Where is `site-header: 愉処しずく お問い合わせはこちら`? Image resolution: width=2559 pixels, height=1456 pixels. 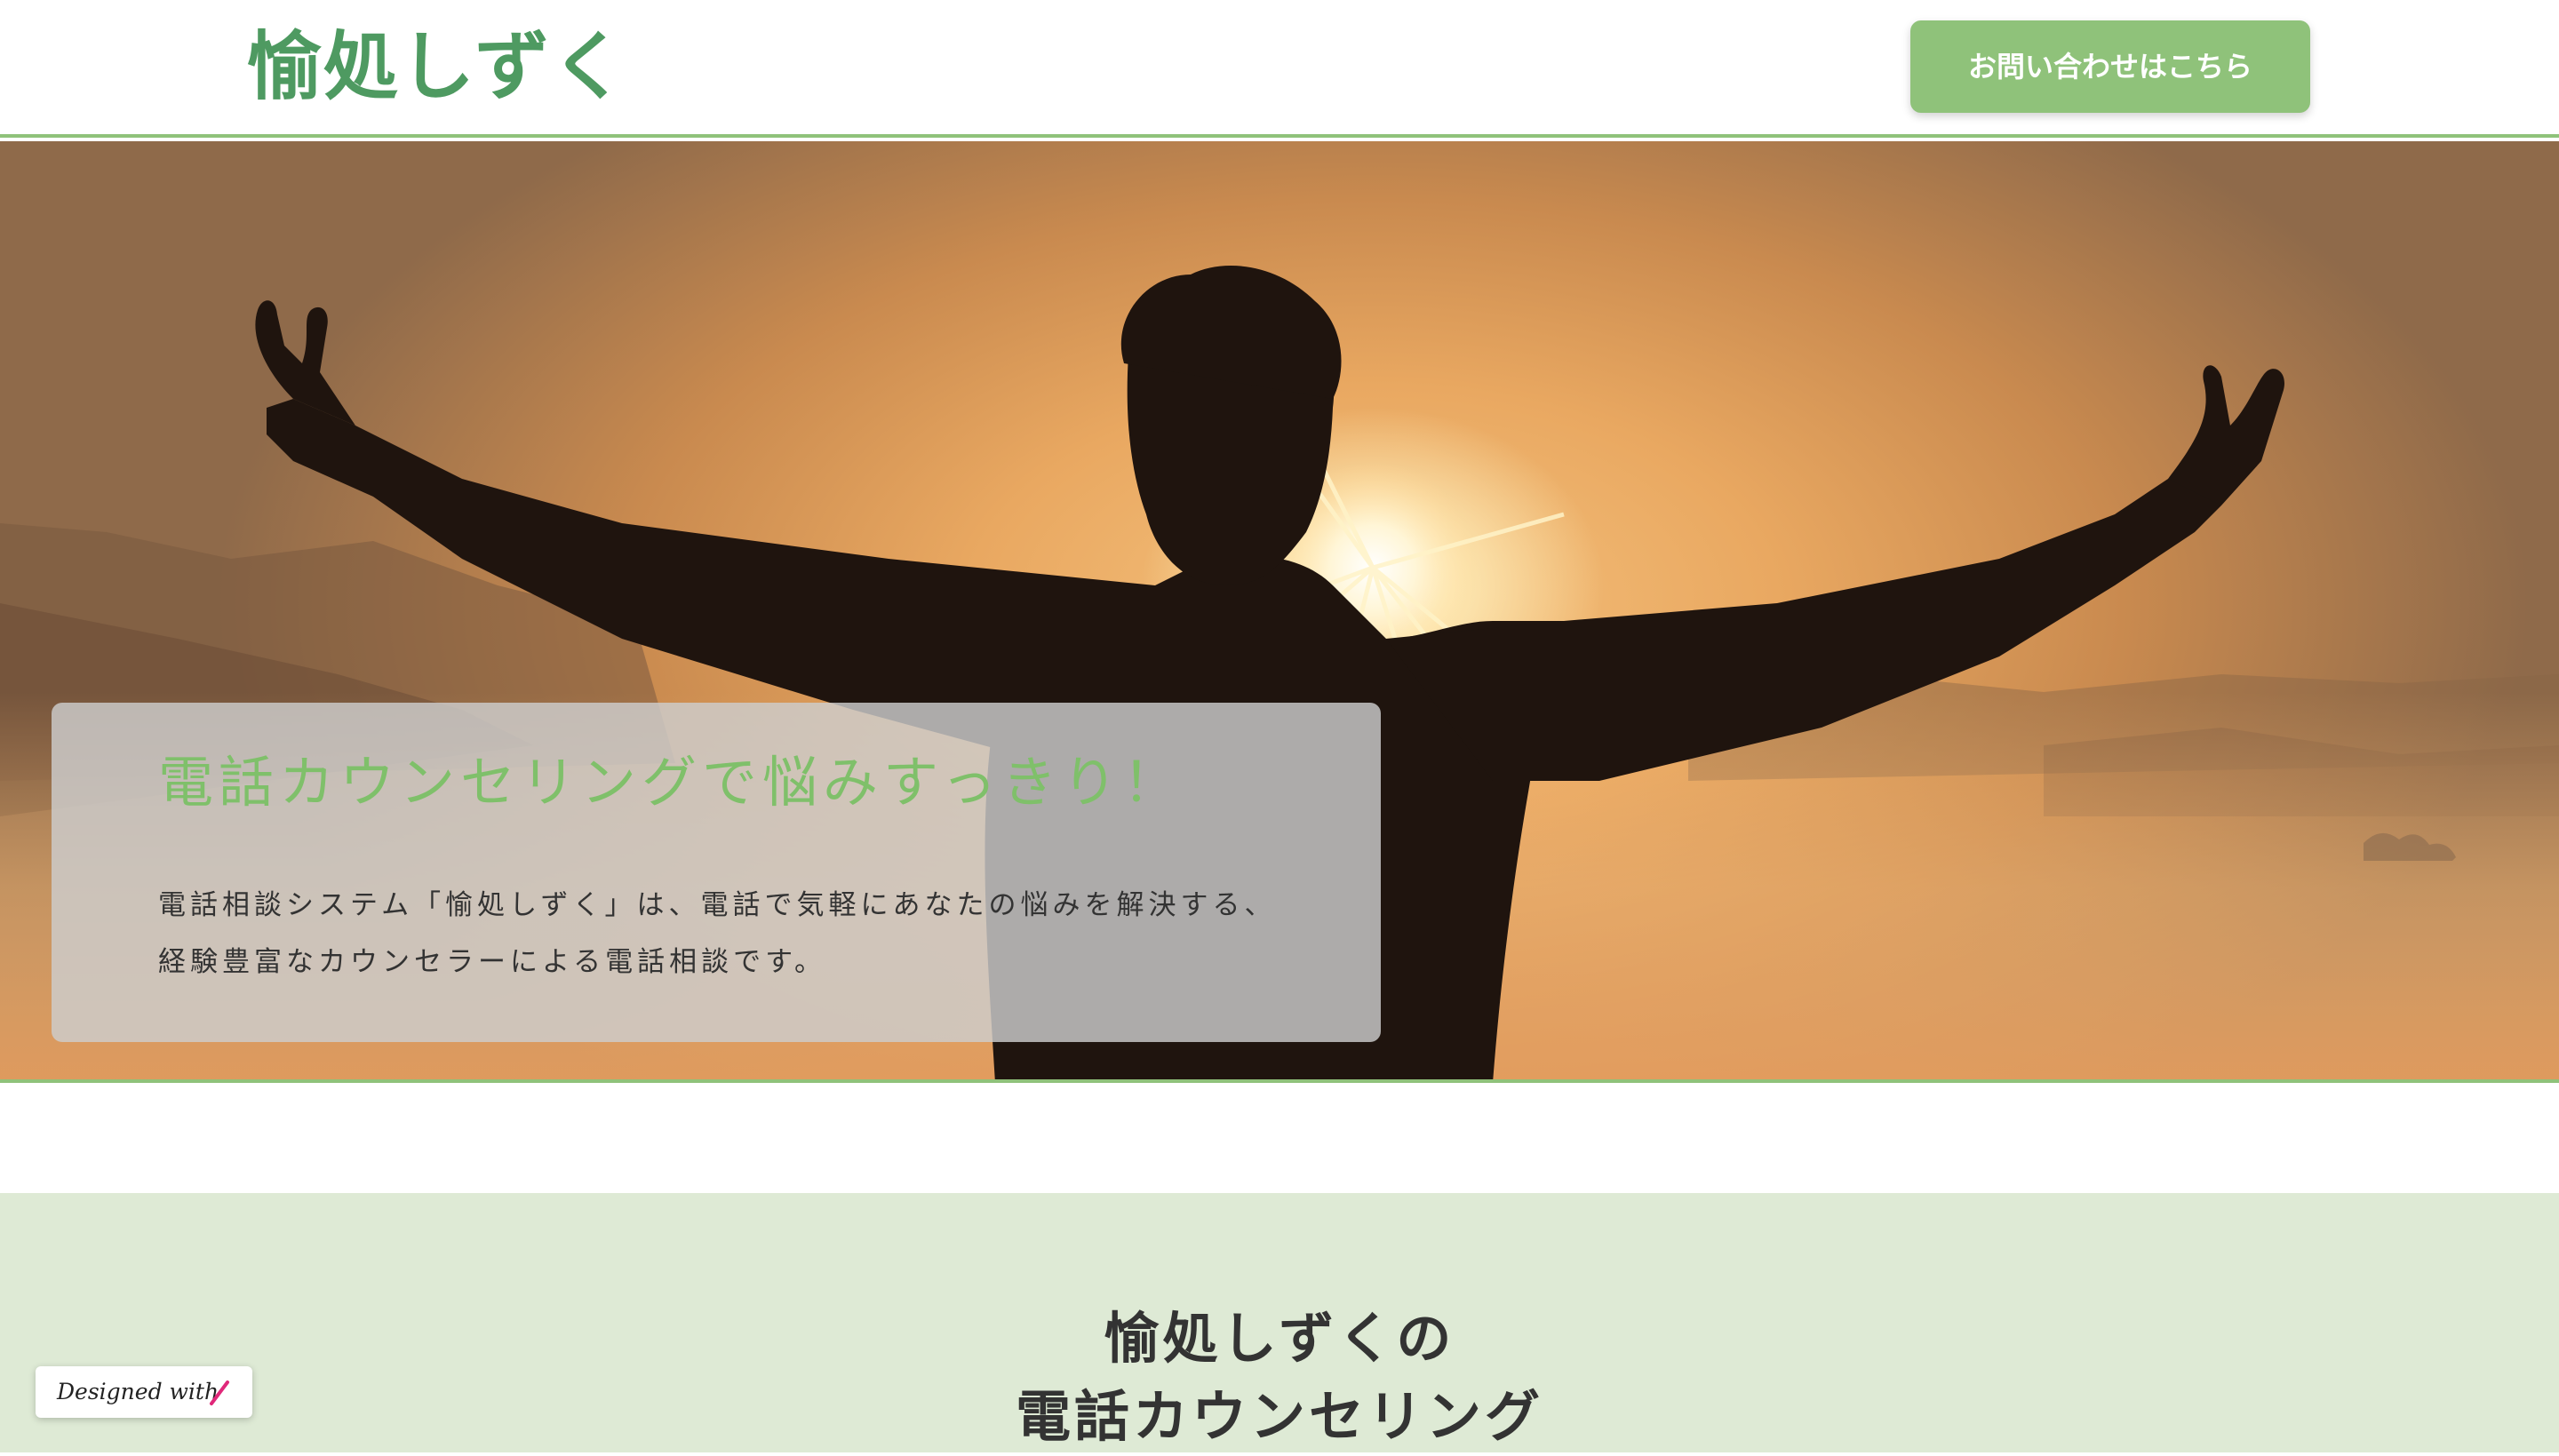
site-header: 愉処しずく お問い合わせはこちら is located at coordinates (1279, 69).